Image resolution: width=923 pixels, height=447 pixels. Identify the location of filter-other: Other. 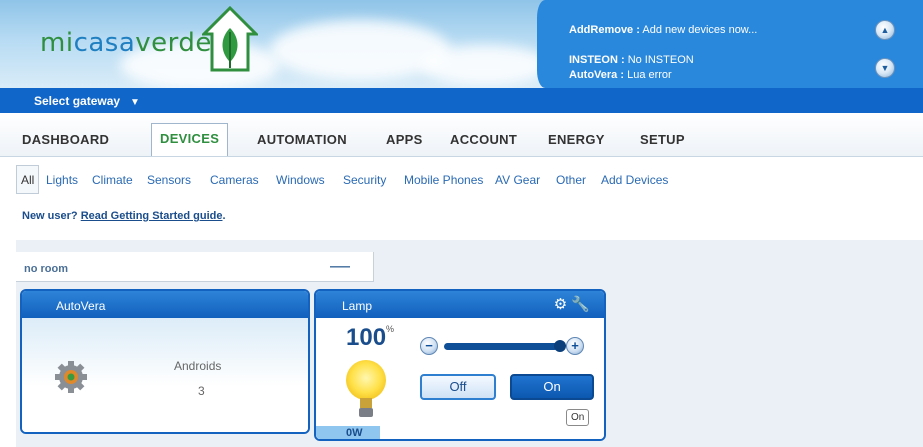
(571, 180).